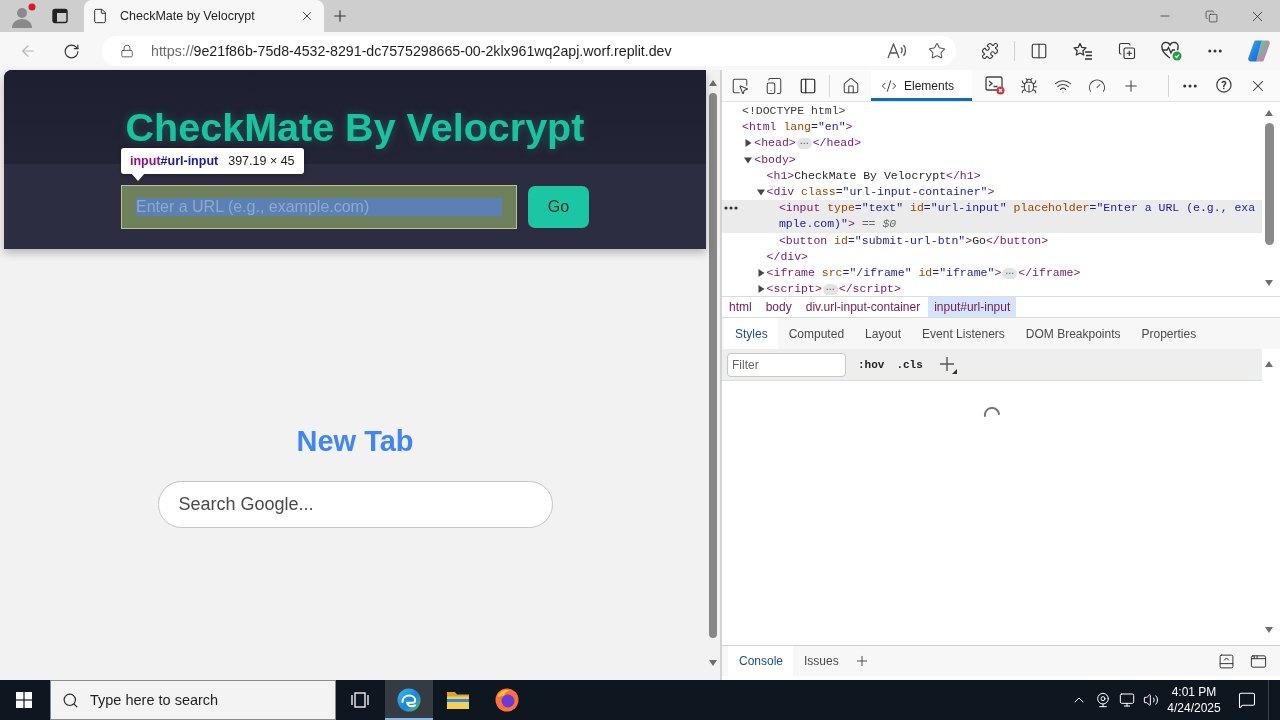  What do you see at coordinates (1224, 85) in the screenshot?
I see `help-icon` at bounding box center [1224, 85].